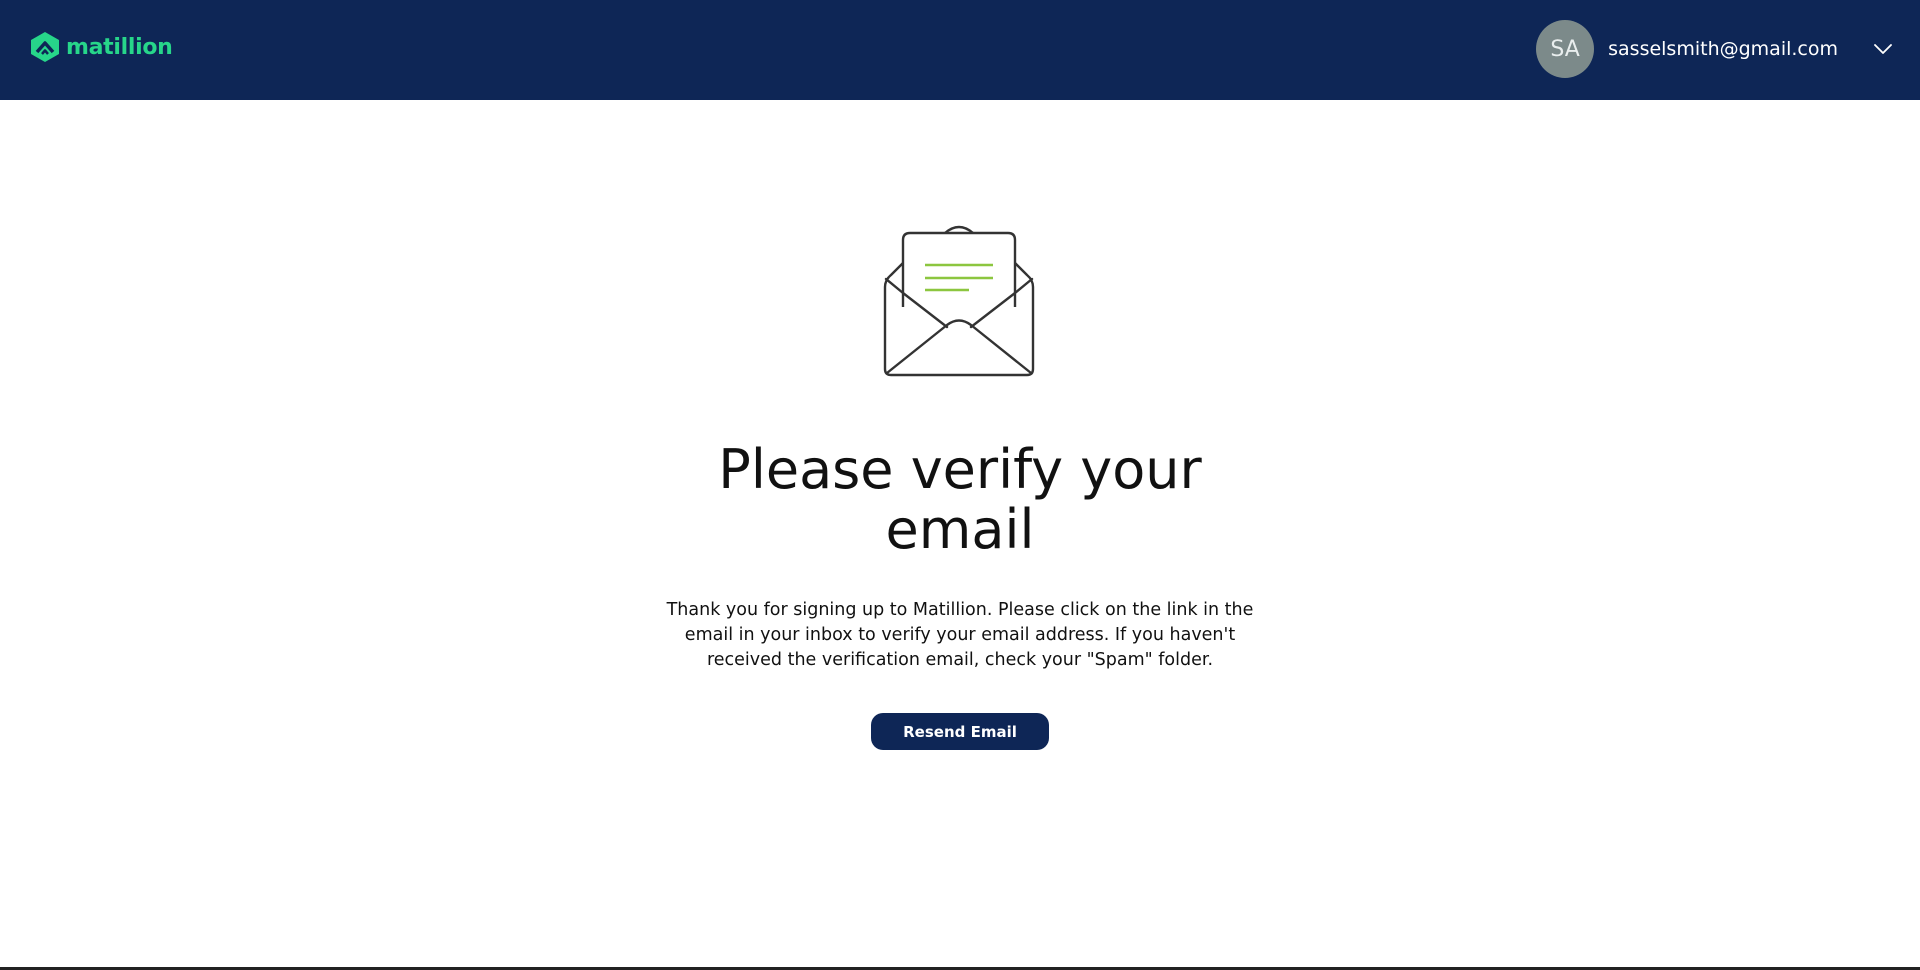 This screenshot has width=1920, height=970. Describe the element at coordinates (960, 529) in the screenshot. I see `page-title-line-2: email` at that location.